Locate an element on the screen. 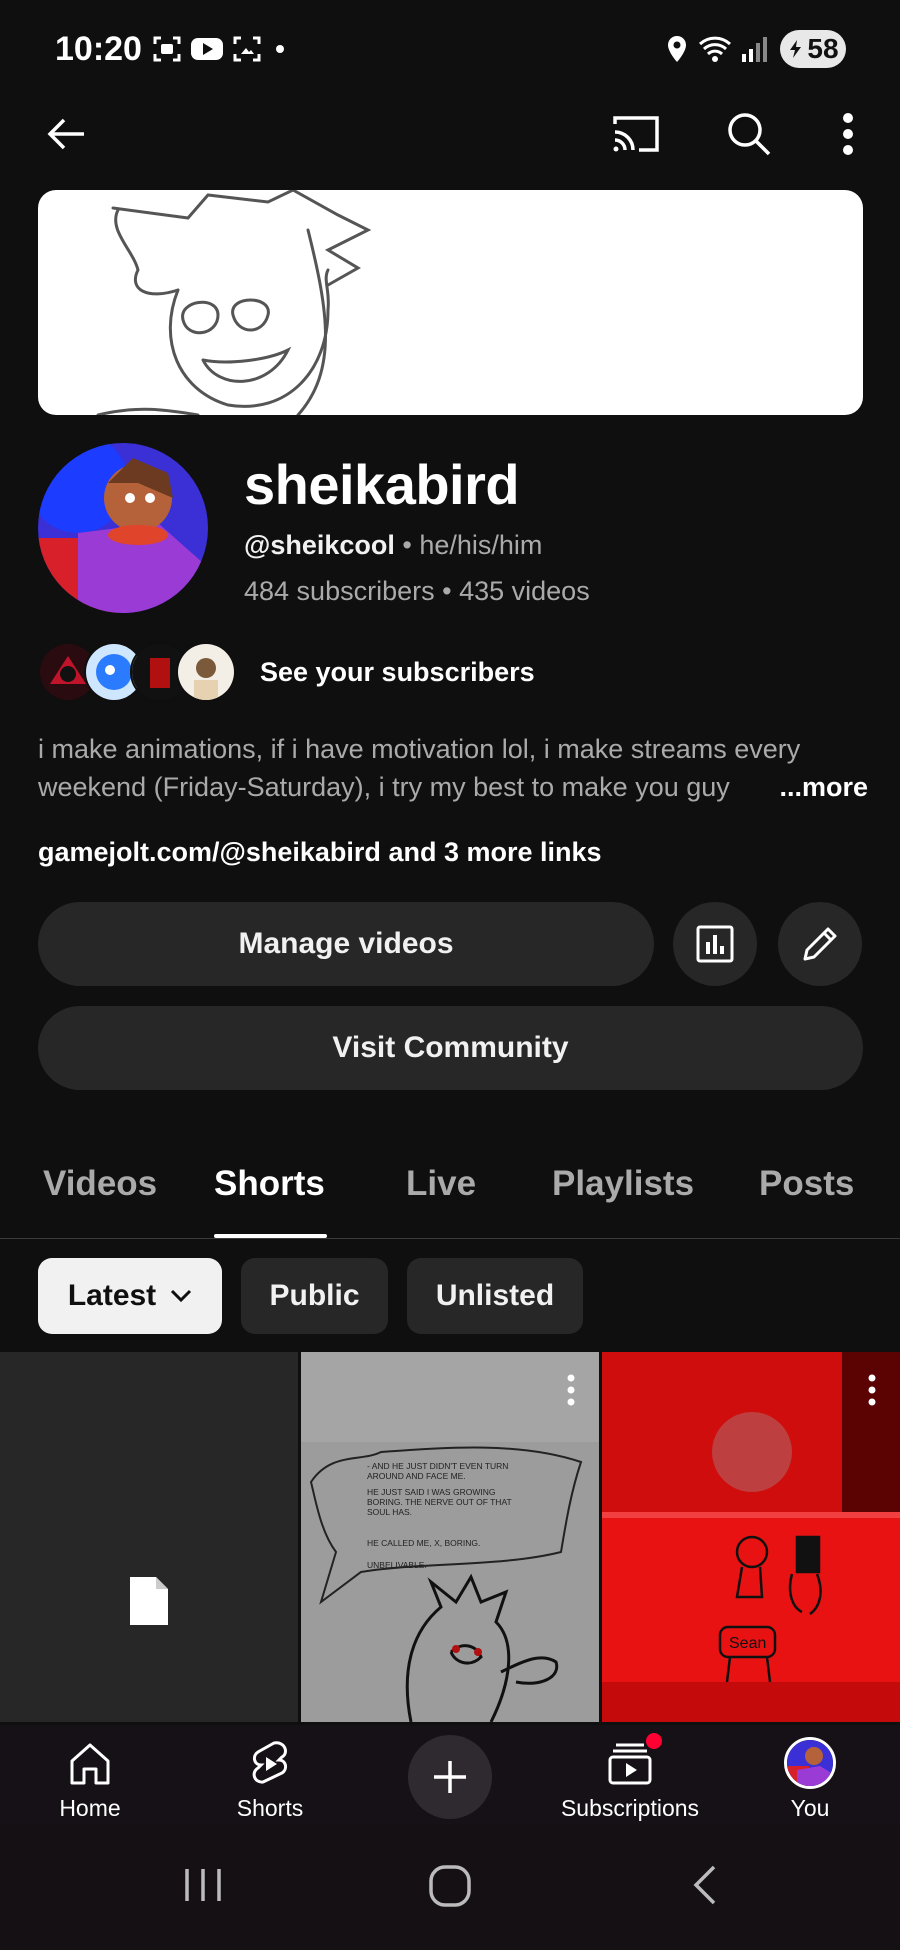 This screenshot has height=1950, width=900. channel-tabs: Videos Shorts Live Playlists Posts is located at coordinates (450, 1194).